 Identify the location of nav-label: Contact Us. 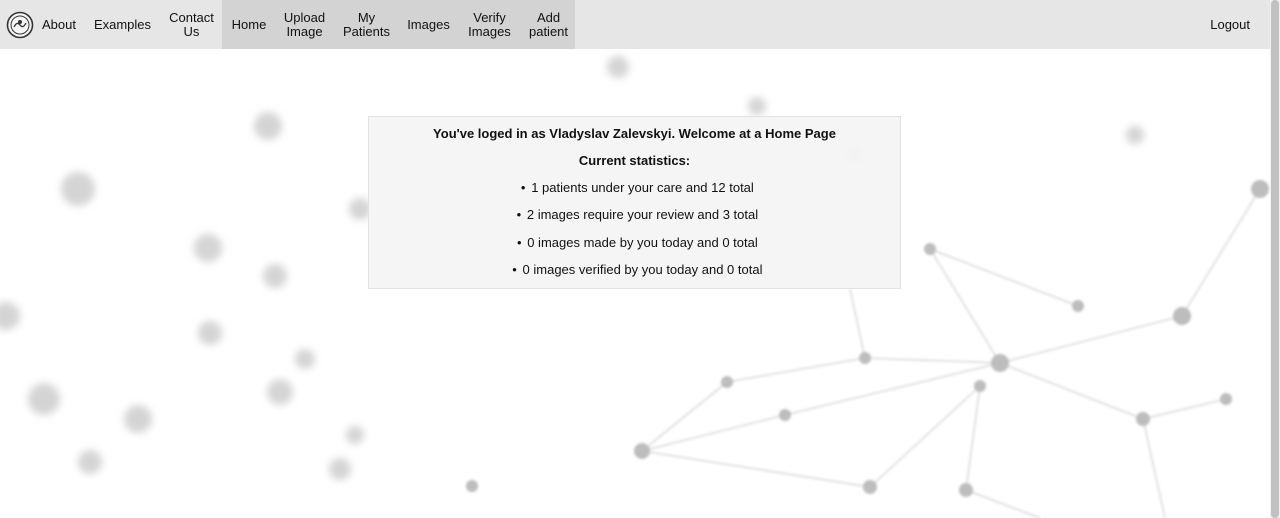
(191, 24).